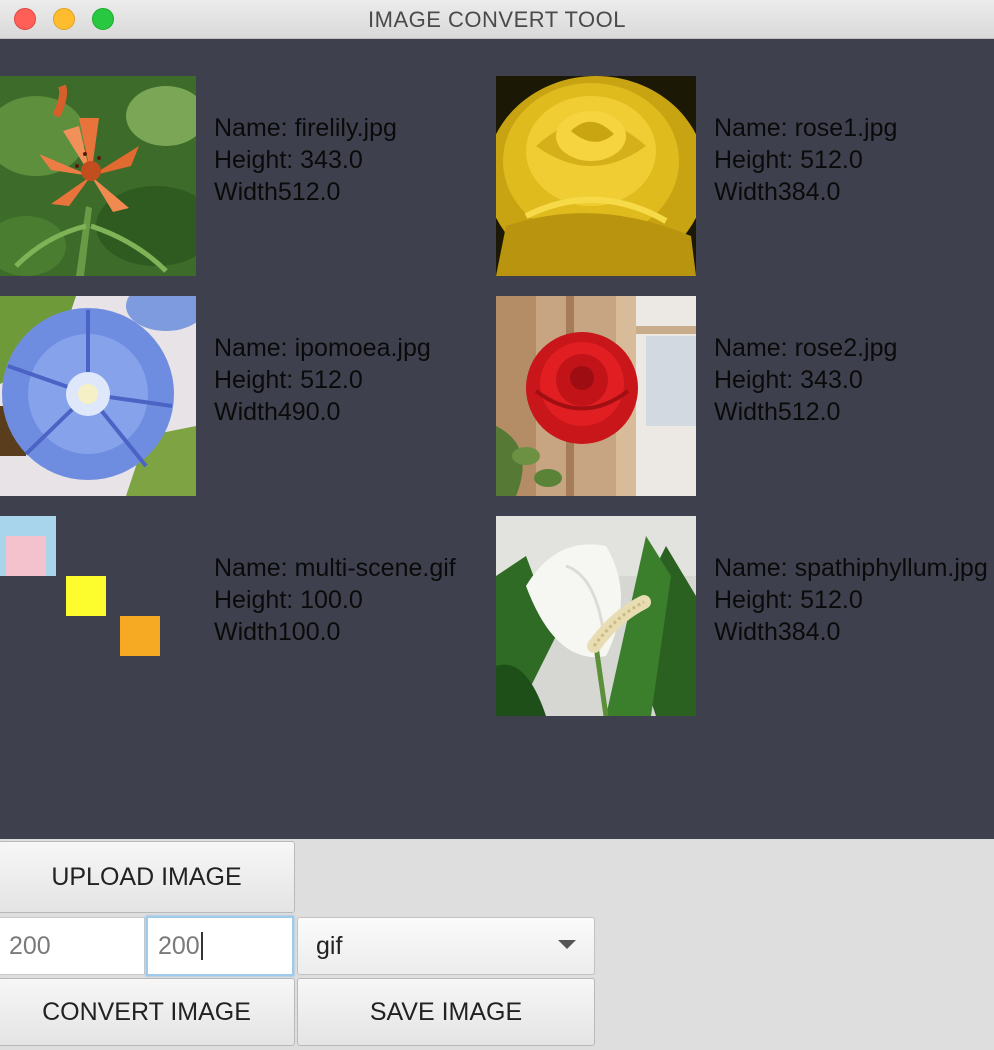  What do you see at coordinates (277, 632) in the screenshot?
I see `image-width-label: Width100.0` at bounding box center [277, 632].